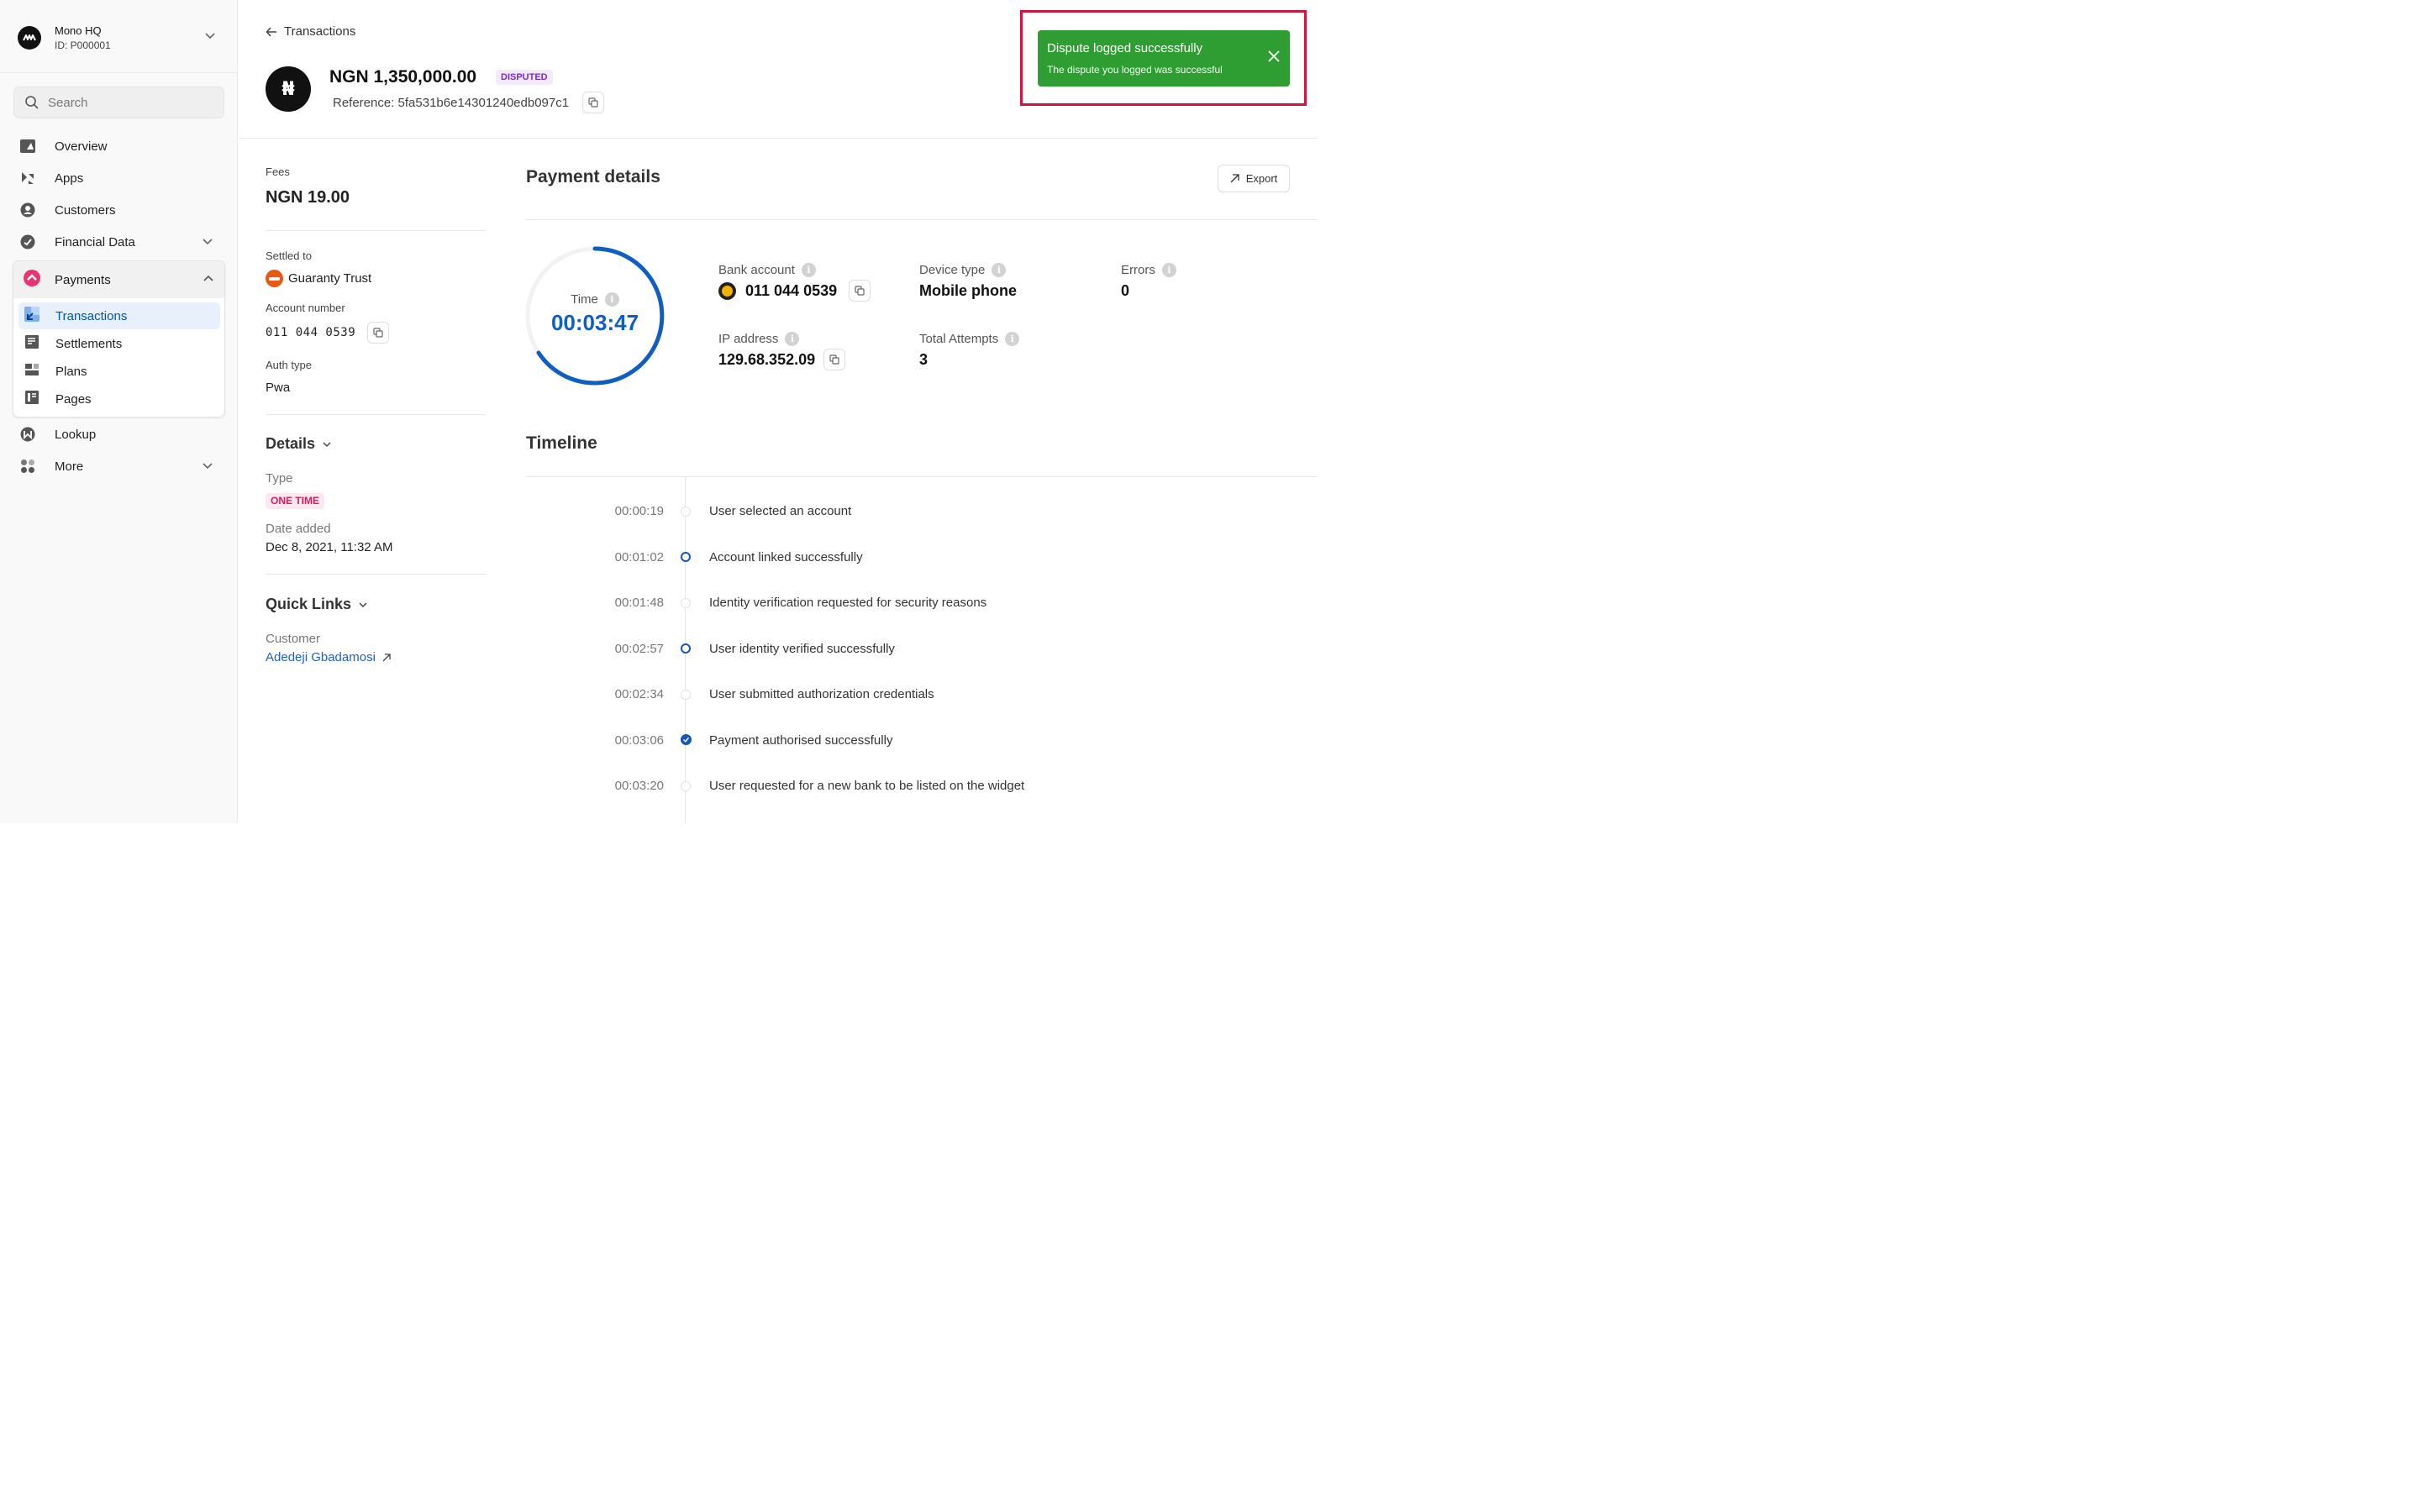 Image resolution: width=2420 pixels, height=1512 pixels. What do you see at coordinates (119, 146) in the screenshot?
I see `sidebar-item-overview: Overview` at bounding box center [119, 146].